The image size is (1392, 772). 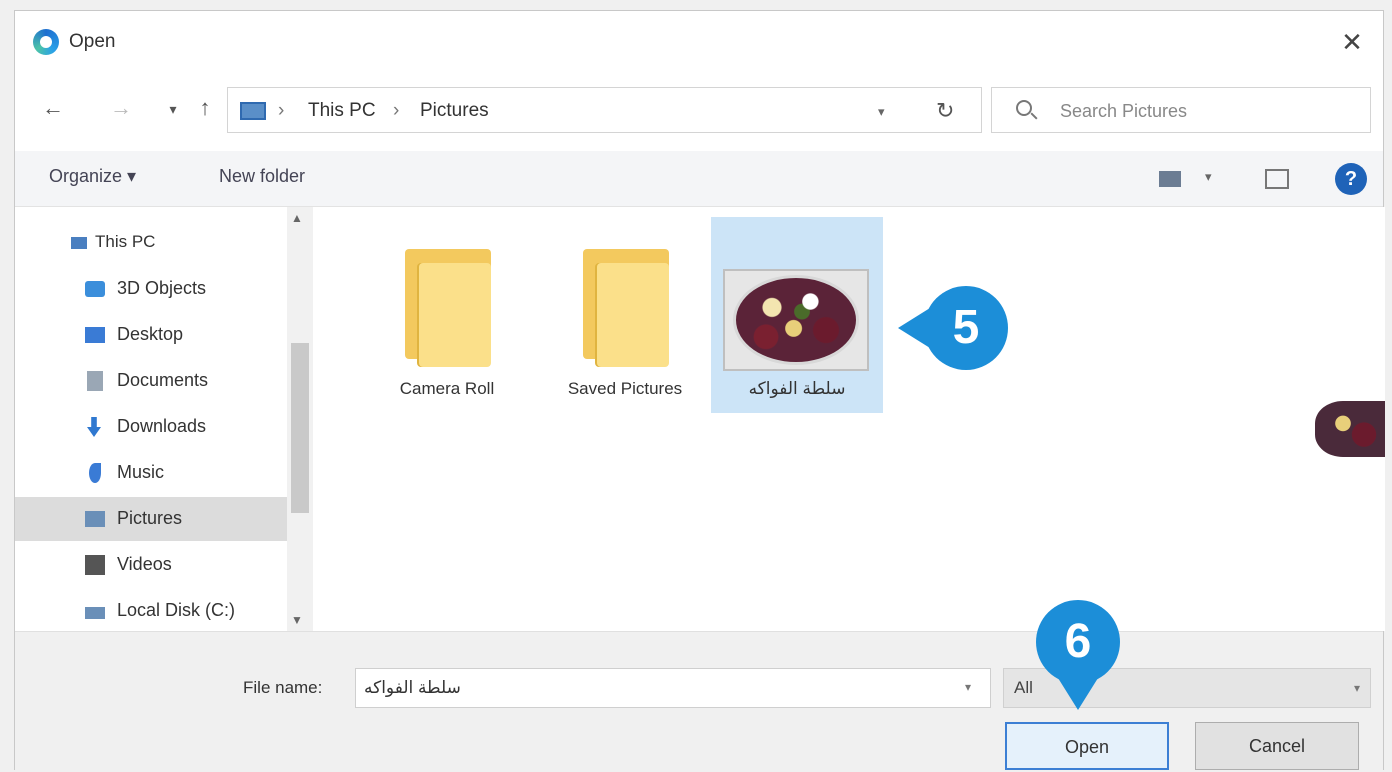 I want to click on sidebar-item-local-disk: Local Disk (C:), so click(x=151, y=611).